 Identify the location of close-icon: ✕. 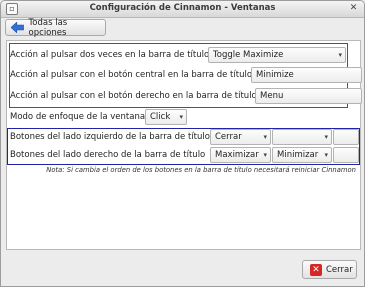
(316, 269).